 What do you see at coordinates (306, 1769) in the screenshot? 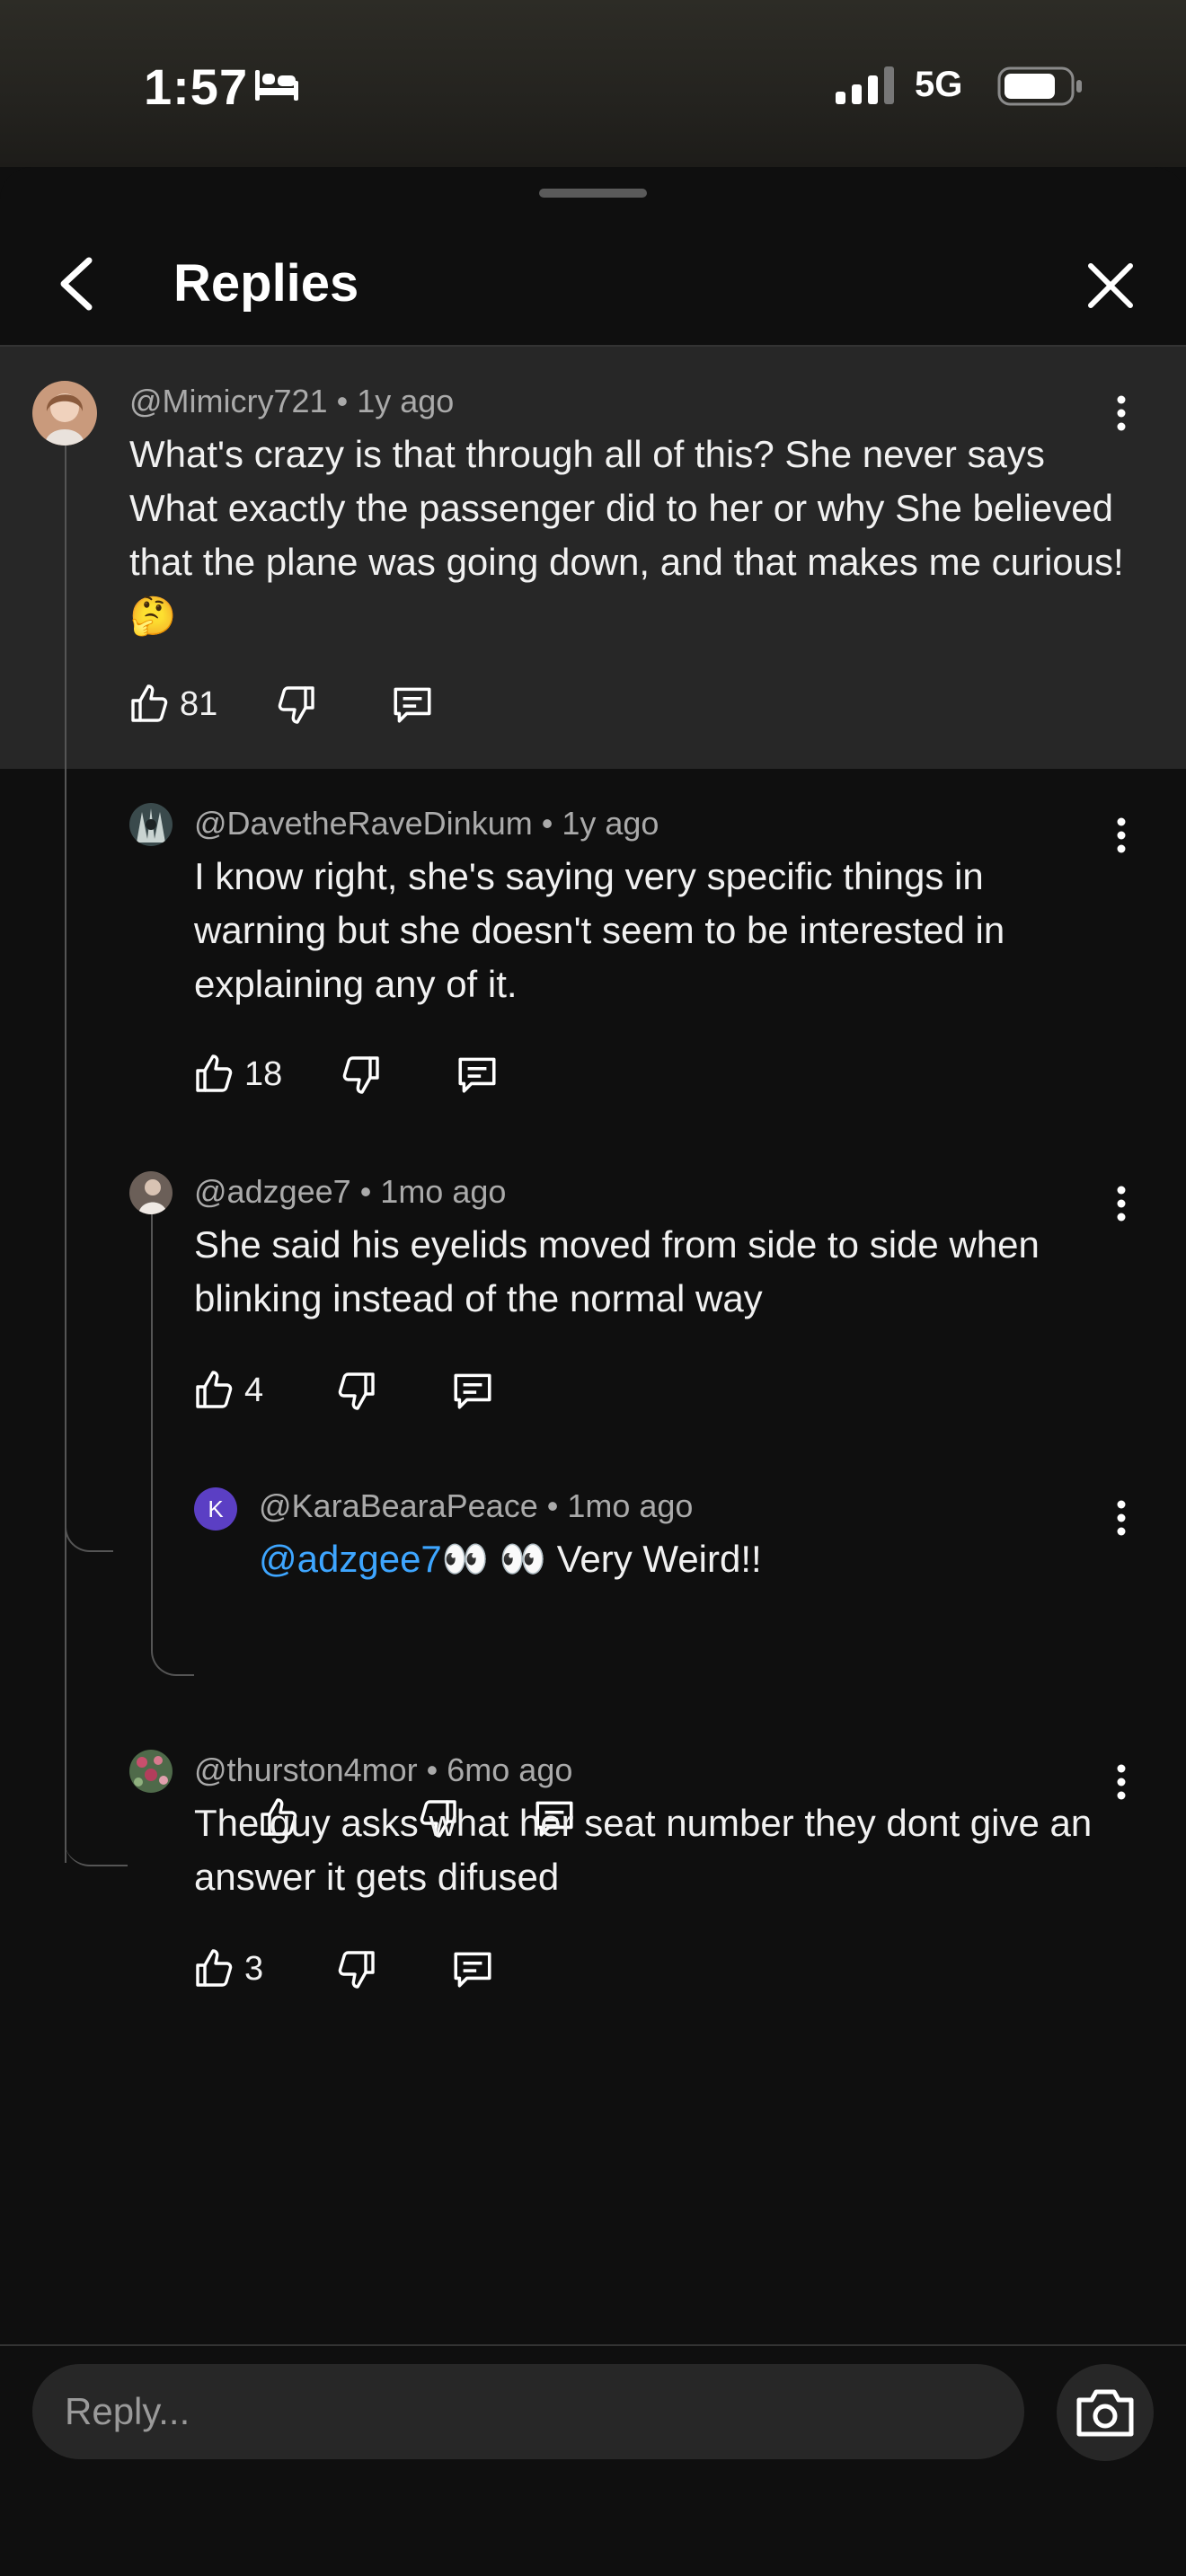
I see `comment-author: @thurston4mor` at bounding box center [306, 1769].